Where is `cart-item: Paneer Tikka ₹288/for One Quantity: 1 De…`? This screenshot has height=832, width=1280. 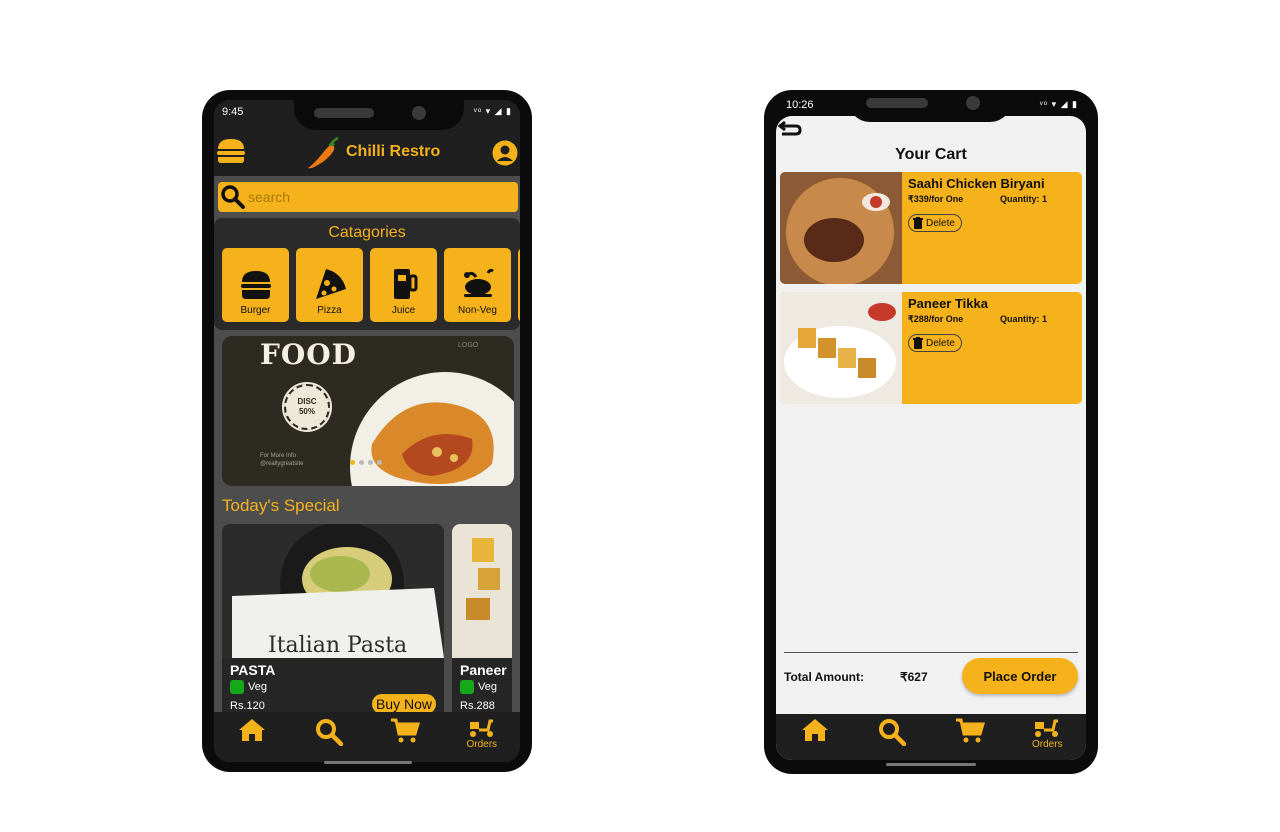 cart-item: Paneer Tikka ₹288/for One Quantity: 1 De… is located at coordinates (931, 348).